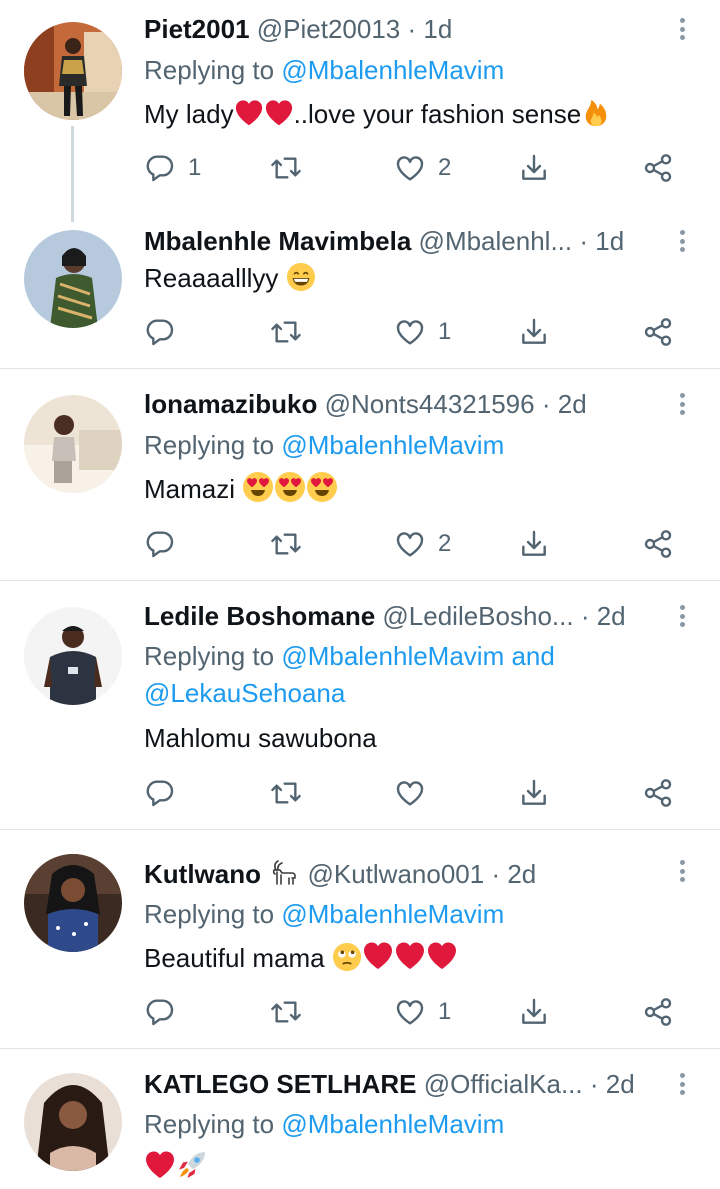 The image size is (720, 1189). Describe the element at coordinates (190, 489) in the screenshot. I see `tweet-text-part: Mamazi` at that location.